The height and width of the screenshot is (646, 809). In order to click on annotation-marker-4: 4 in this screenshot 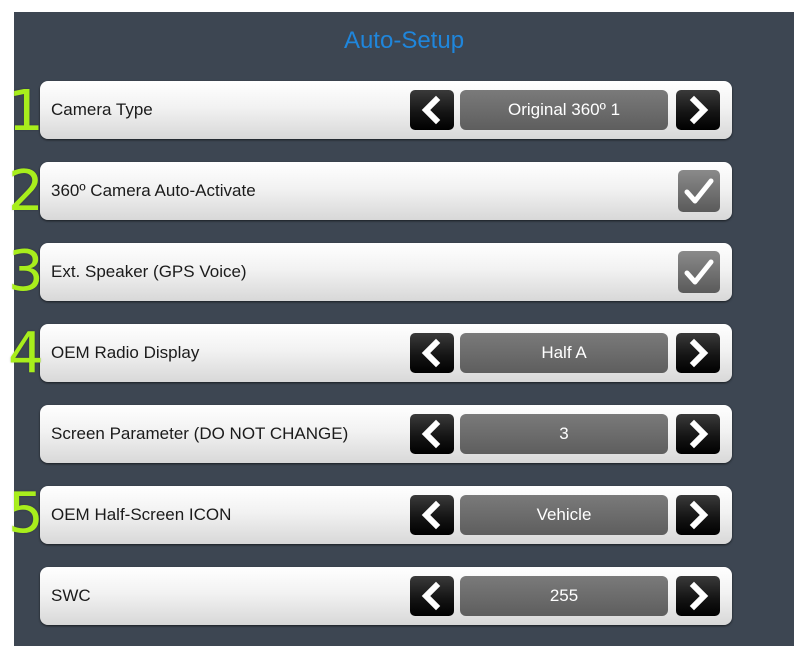, I will do `click(26, 353)`.